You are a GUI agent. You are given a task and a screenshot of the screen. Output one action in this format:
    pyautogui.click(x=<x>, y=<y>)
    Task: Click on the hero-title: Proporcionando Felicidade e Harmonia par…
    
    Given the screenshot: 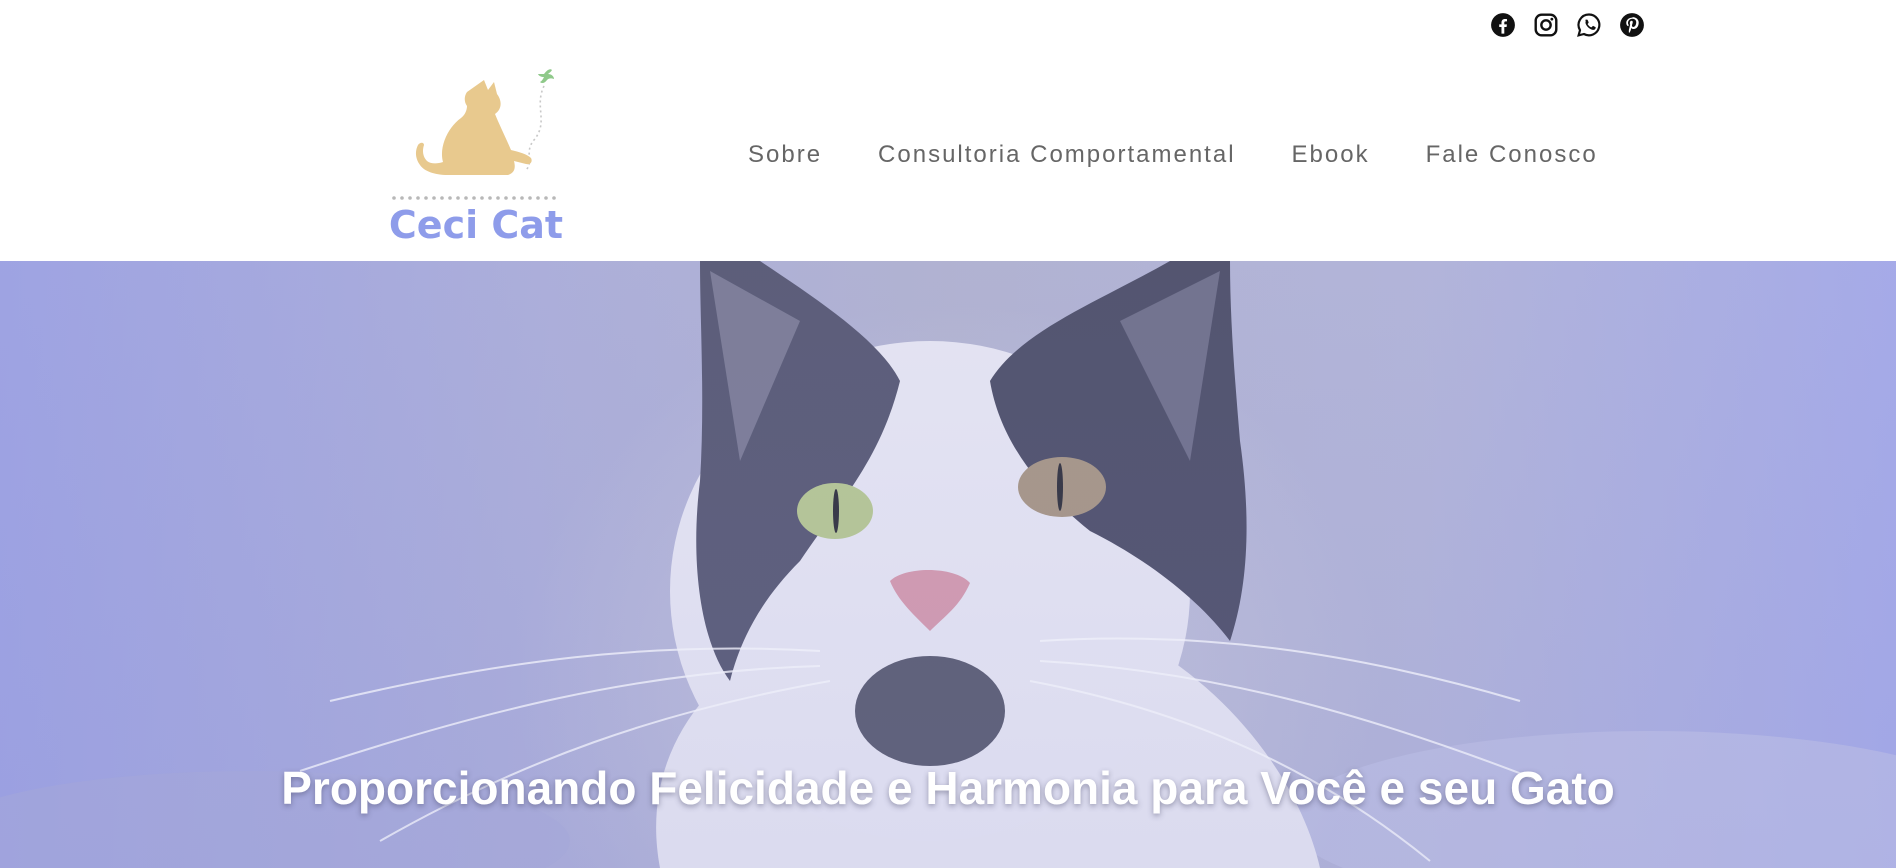 What is the action you would take?
    pyautogui.click(x=948, y=788)
    